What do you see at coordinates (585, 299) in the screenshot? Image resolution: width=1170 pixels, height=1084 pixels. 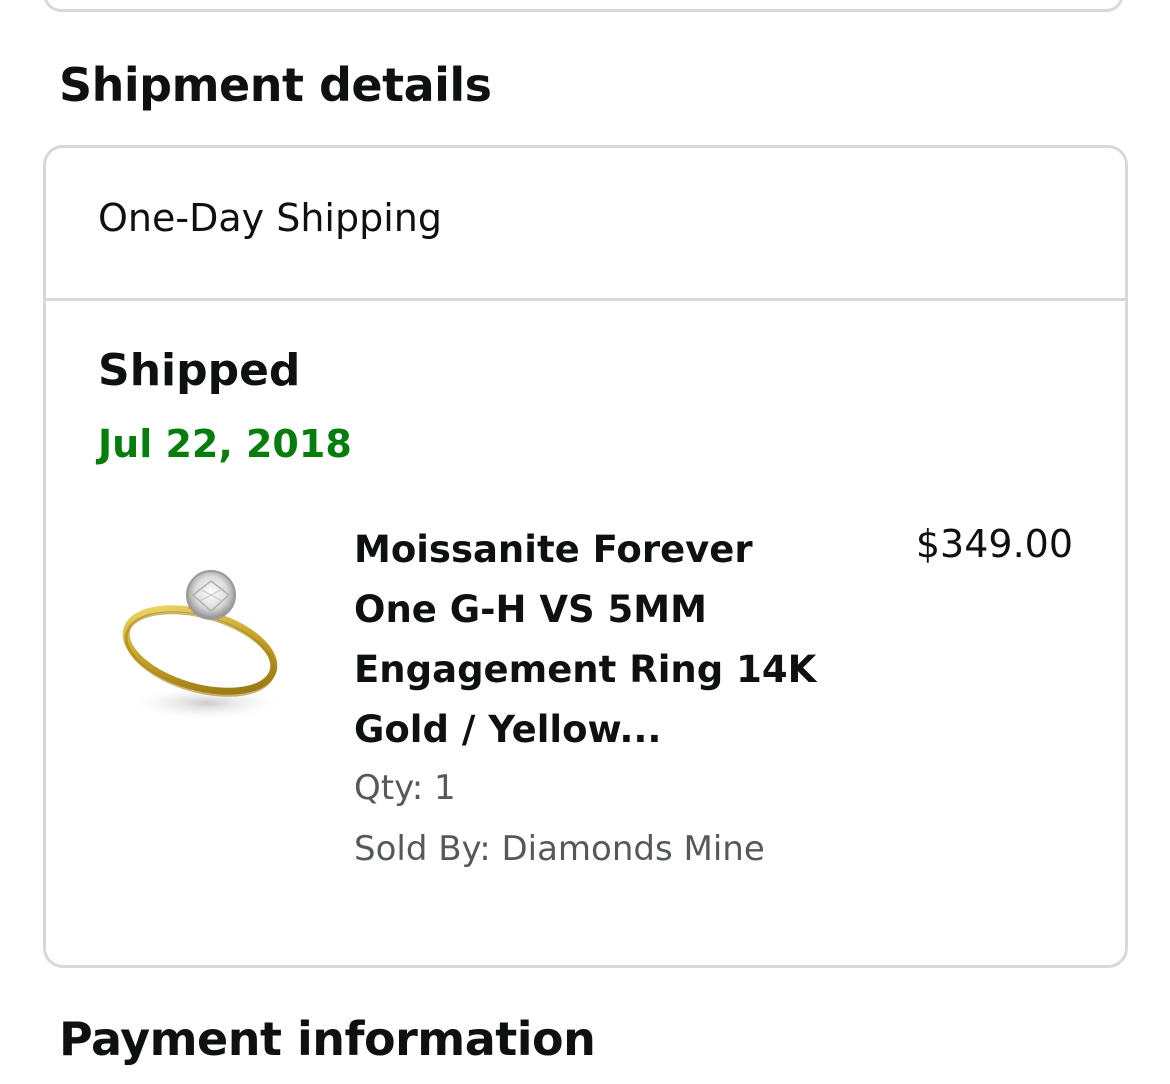 I see `card-divider` at bounding box center [585, 299].